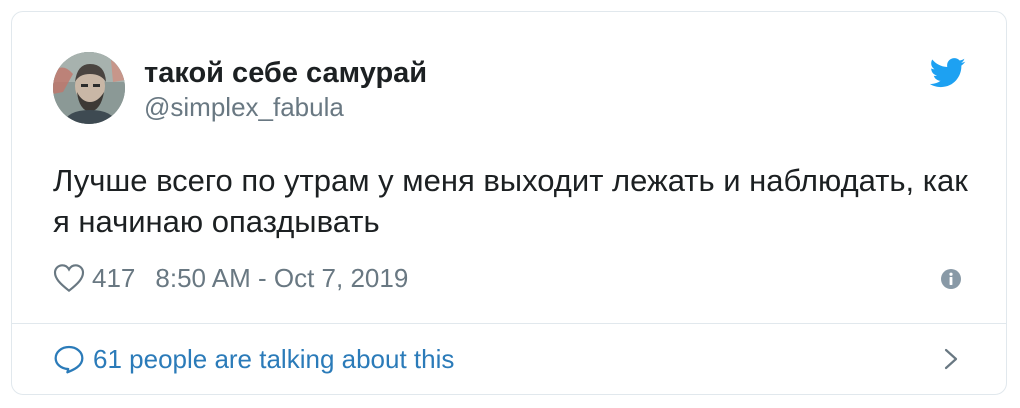  Describe the element at coordinates (948, 73) in the screenshot. I see `twitter-bird-icon` at that location.